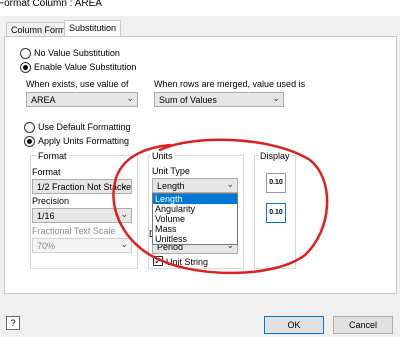 This screenshot has width=400, height=337. I want to click on enable-substitution-label: Enable Value Substitution, so click(85, 67).